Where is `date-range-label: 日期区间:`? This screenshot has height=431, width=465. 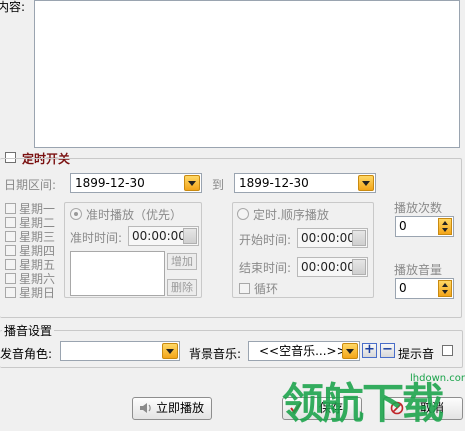 date-range-label: 日期区间: is located at coordinates (30, 185).